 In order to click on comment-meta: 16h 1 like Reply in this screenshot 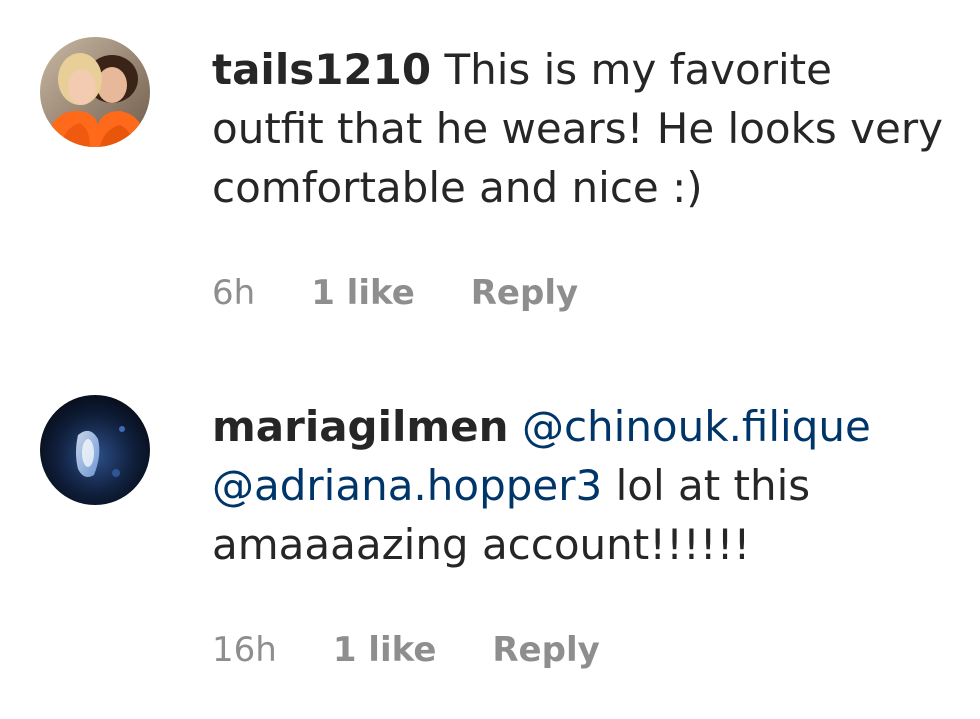, I will do `click(406, 650)`.